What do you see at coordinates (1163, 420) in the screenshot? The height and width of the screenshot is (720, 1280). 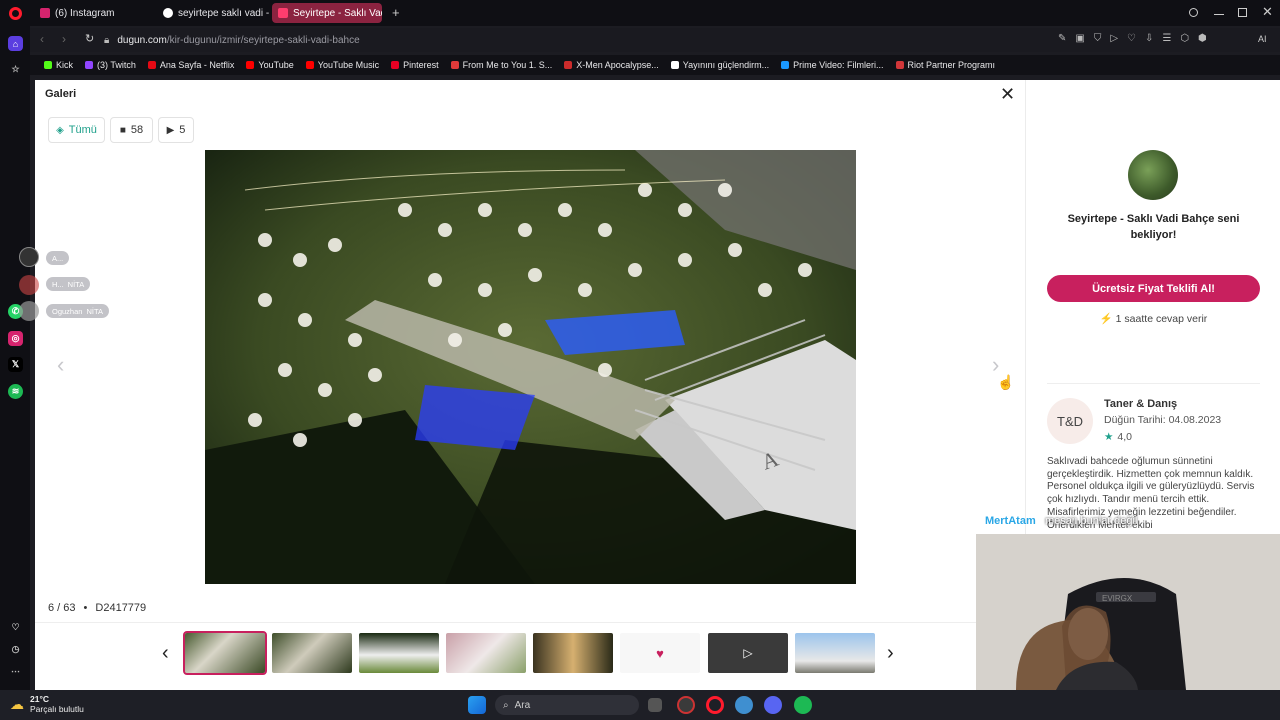 I see `wedding-date: Düğün Tarihi: 04.08.2023` at bounding box center [1163, 420].